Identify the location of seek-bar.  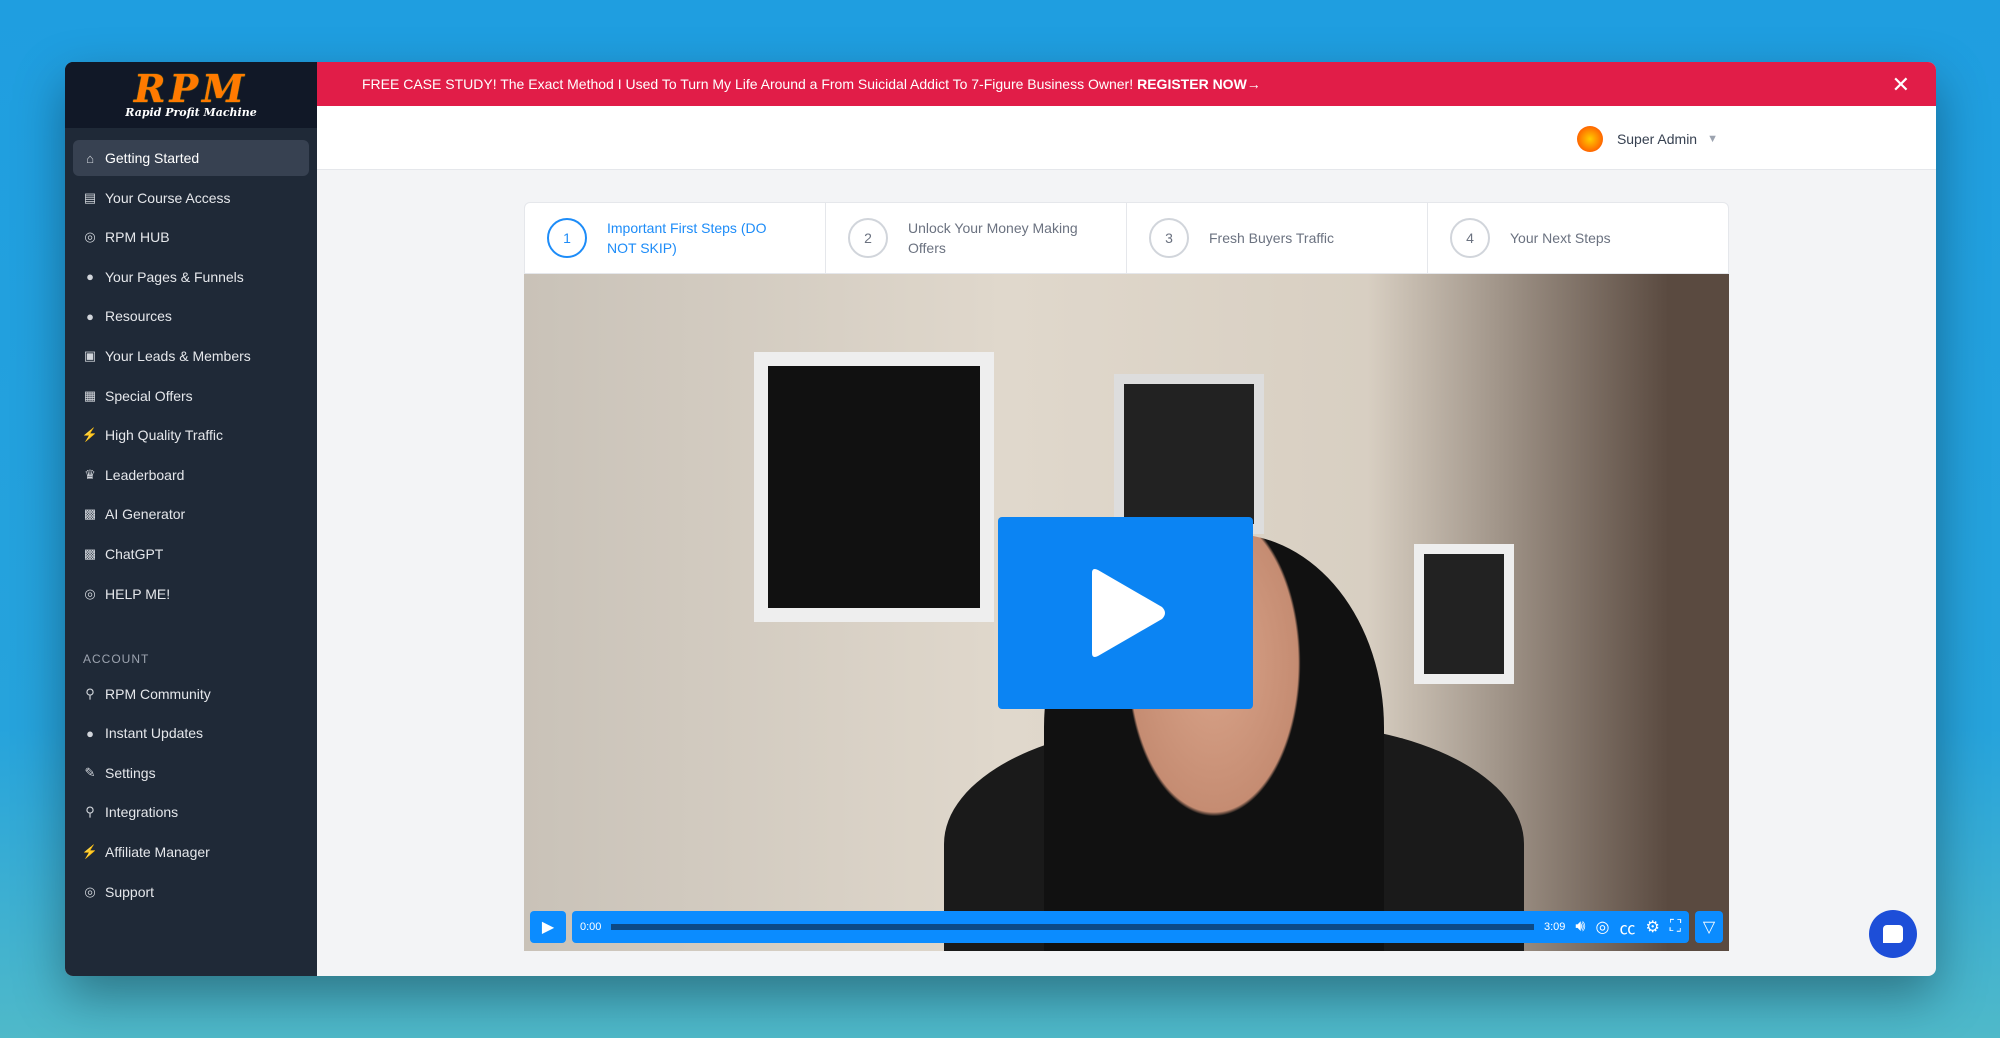
(1072, 927).